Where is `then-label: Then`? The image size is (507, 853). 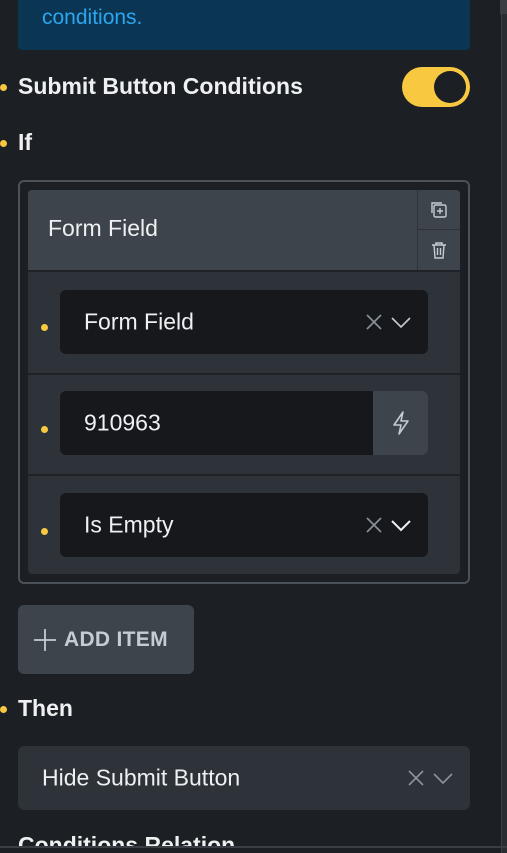
then-label: Then is located at coordinates (45, 708).